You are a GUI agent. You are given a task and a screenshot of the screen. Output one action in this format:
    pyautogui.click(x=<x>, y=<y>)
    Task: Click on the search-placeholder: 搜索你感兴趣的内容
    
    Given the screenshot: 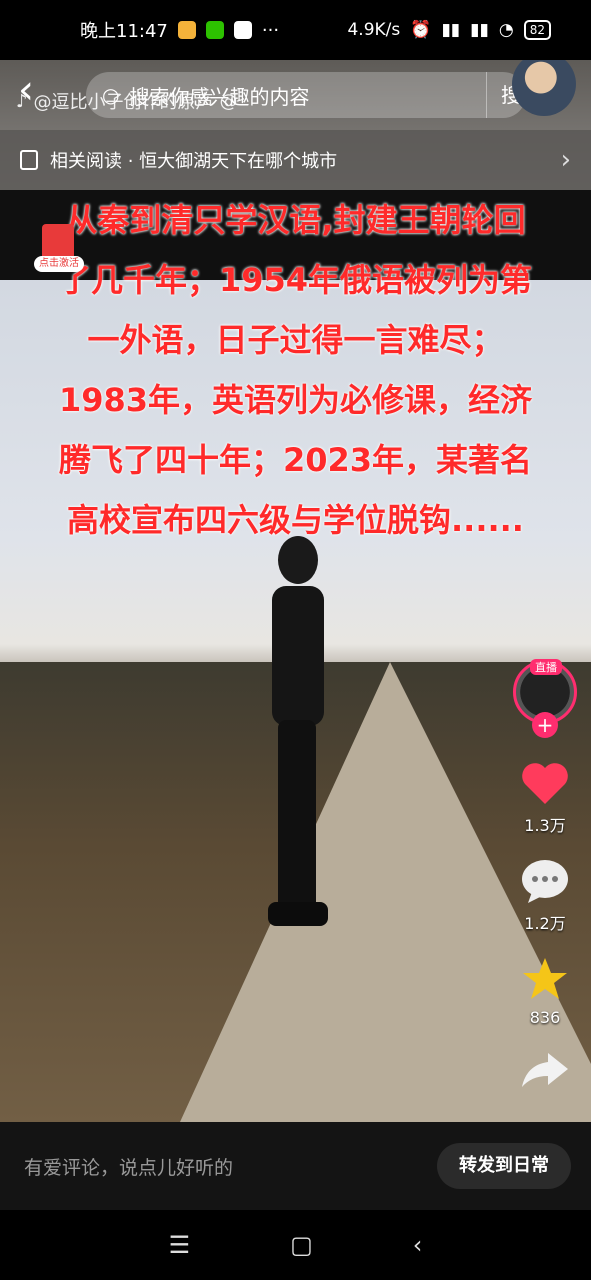 What is the action you would take?
    pyautogui.click(x=219, y=96)
    